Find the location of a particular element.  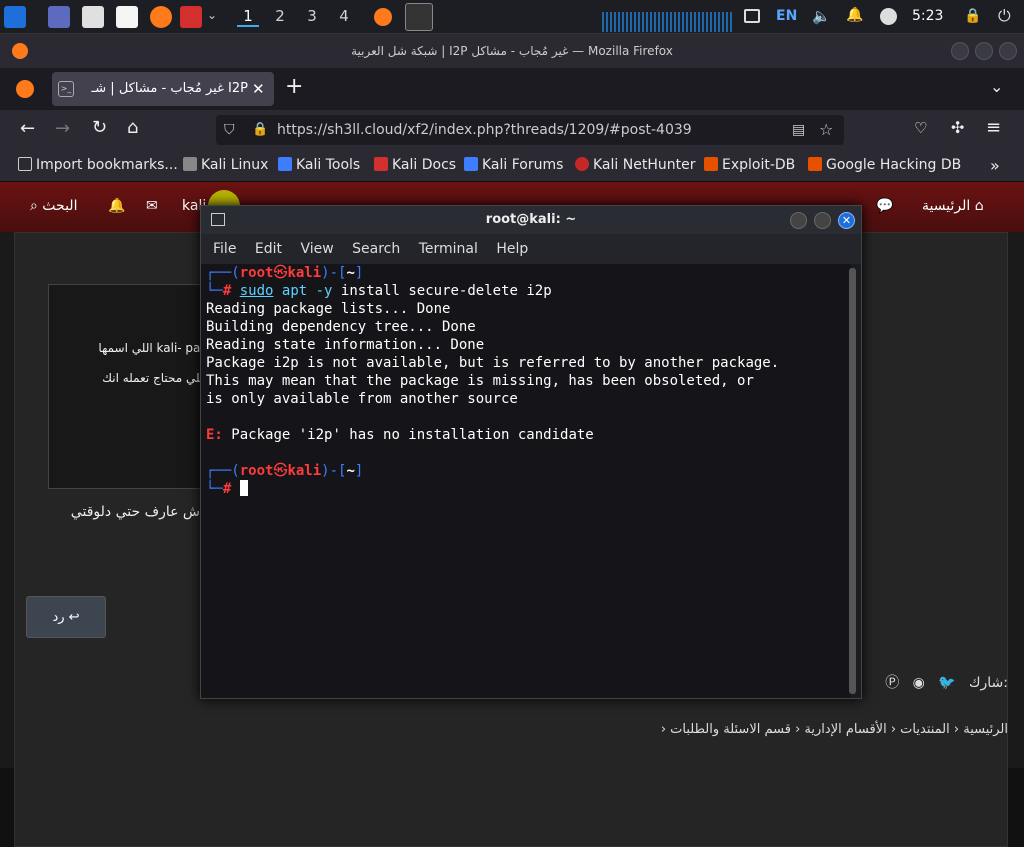

bookmark-kali-forums: Kali Forums is located at coordinates (513, 165).